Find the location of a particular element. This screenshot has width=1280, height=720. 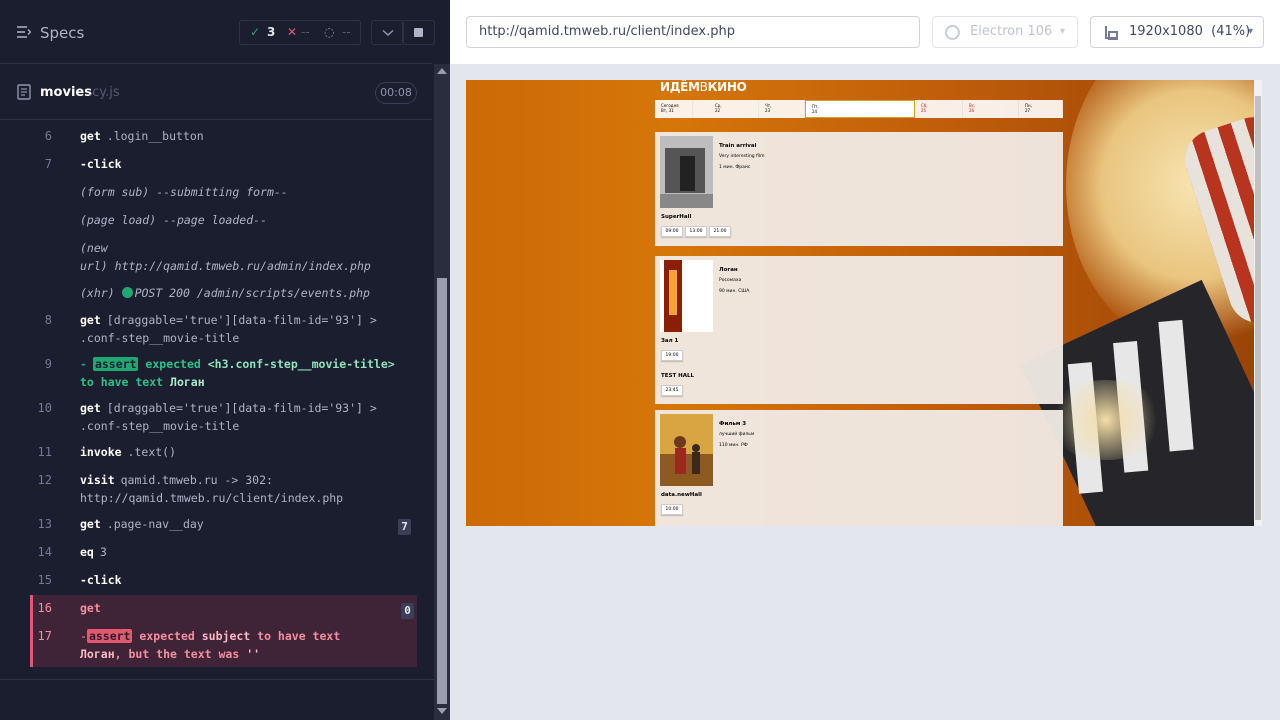

stop-button is located at coordinates (418, 32).